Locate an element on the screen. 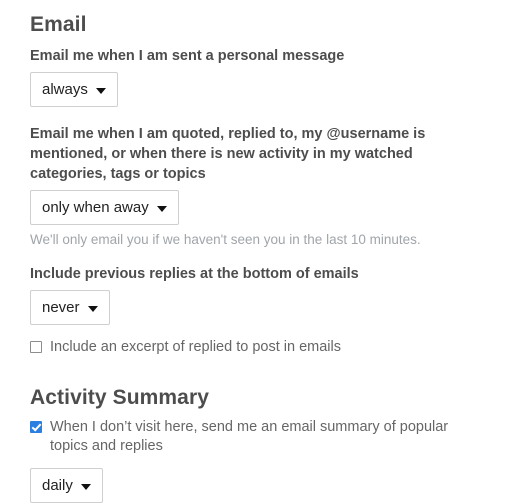 The height and width of the screenshot is (503, 522). activity-summary-section-title: Activity Summary is located at coordinates (120, 397).